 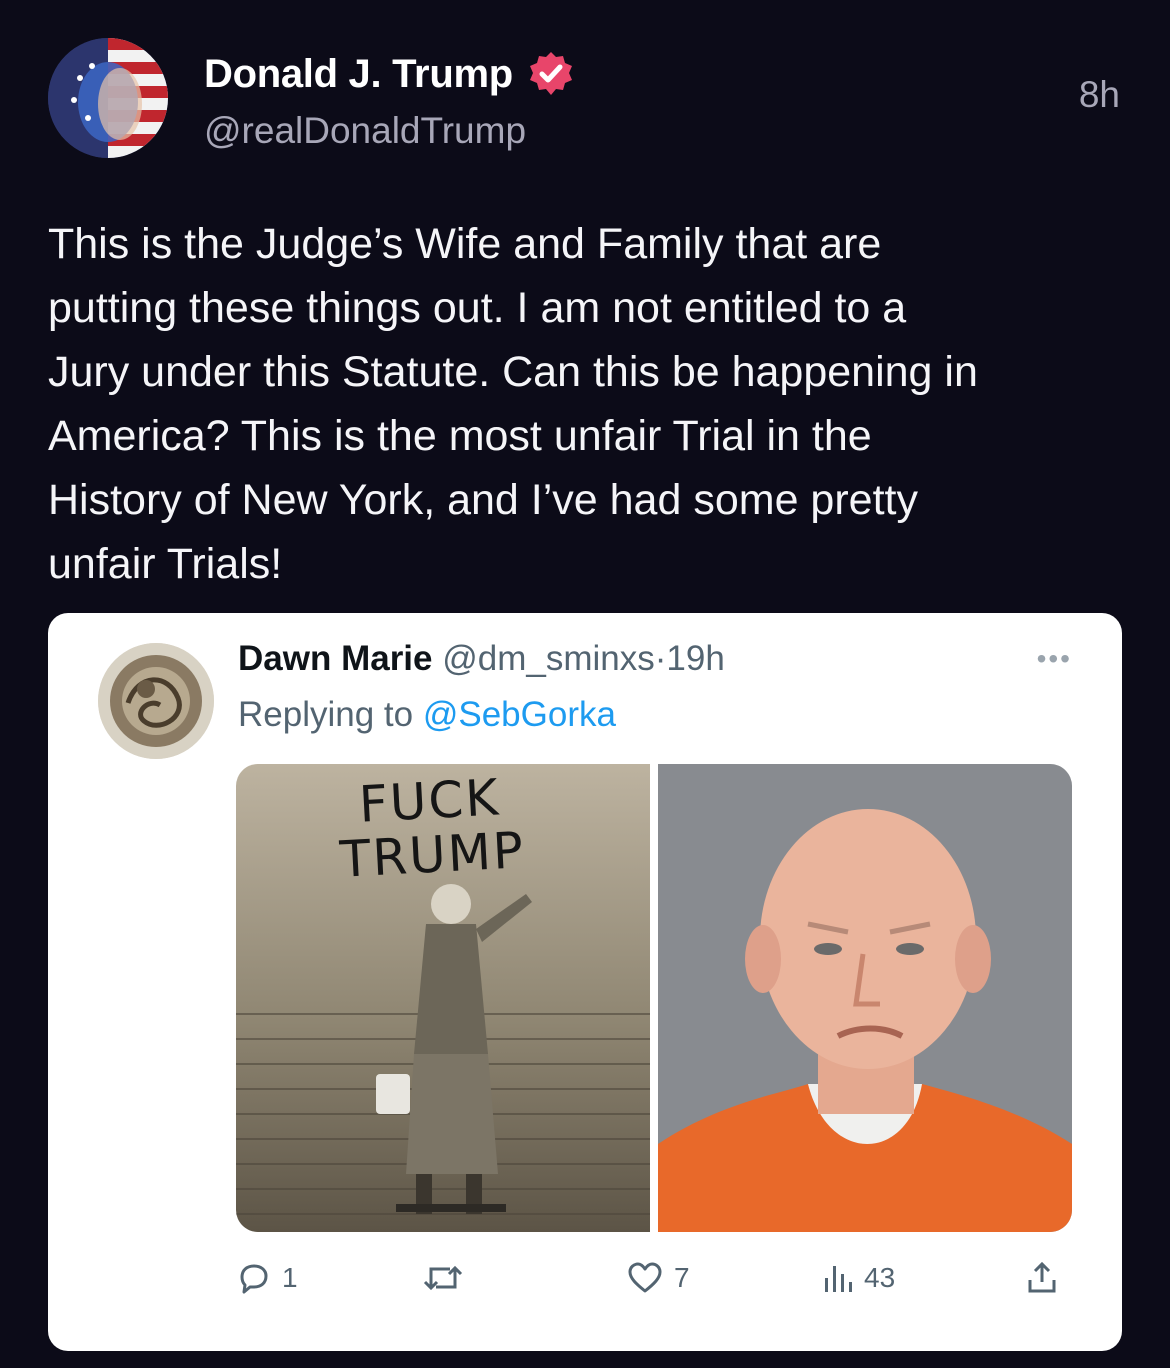 I want to click on replying-to-link: @SebGorka, so click(x=519, y=714).